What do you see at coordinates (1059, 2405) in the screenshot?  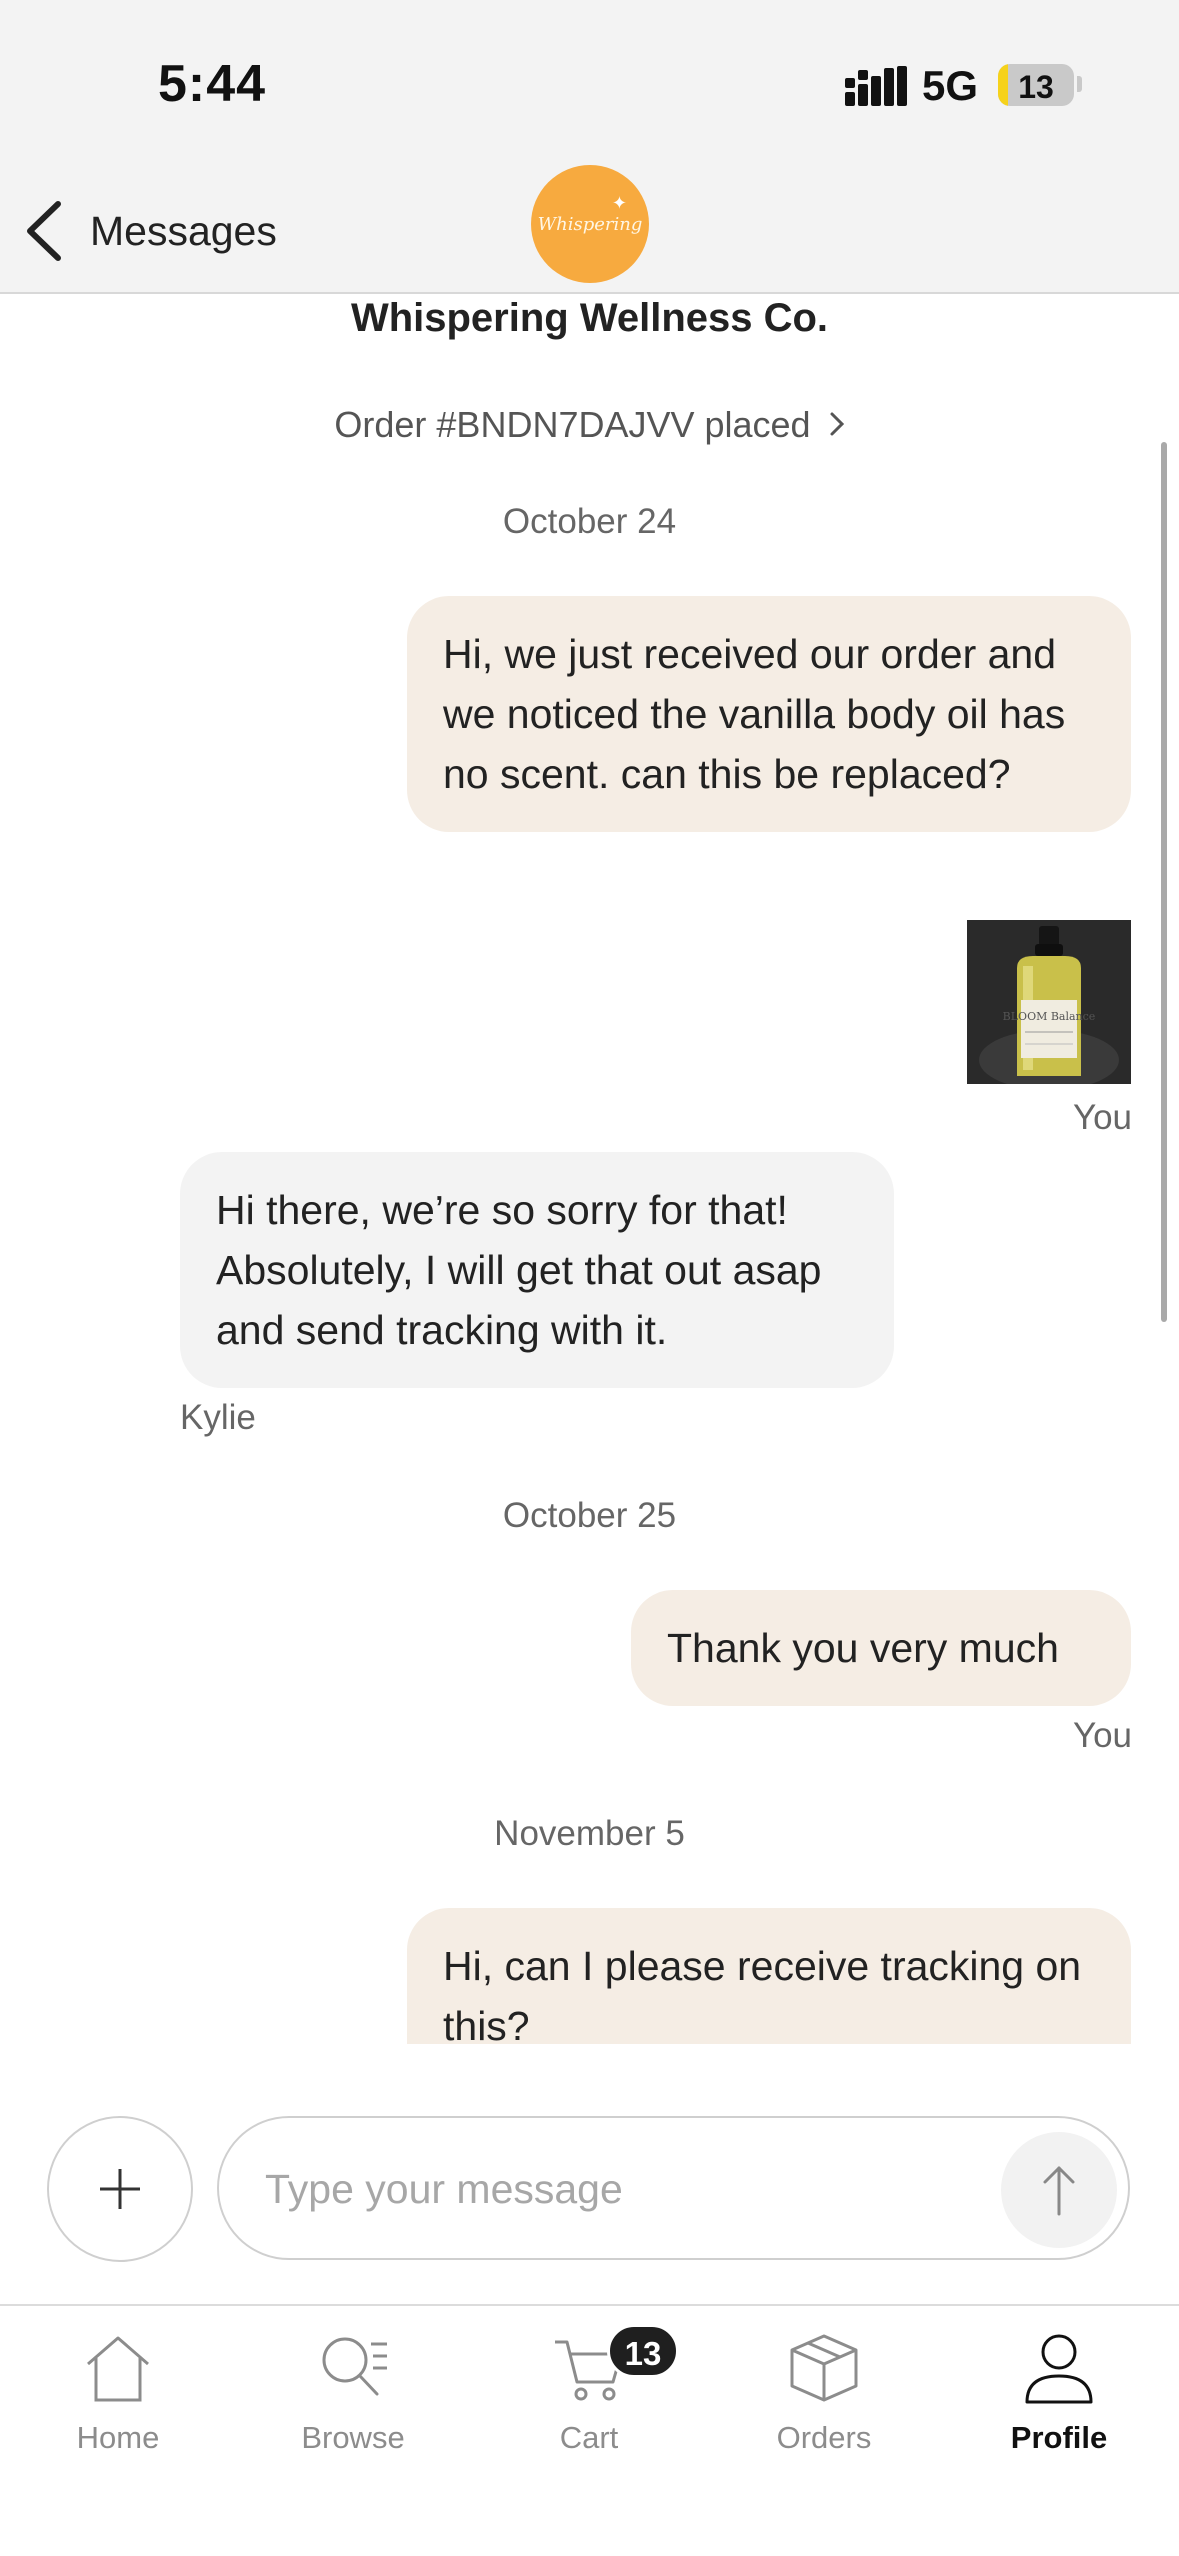 I see `tab-profile: Profile` at bounding box center [1059, 2405].